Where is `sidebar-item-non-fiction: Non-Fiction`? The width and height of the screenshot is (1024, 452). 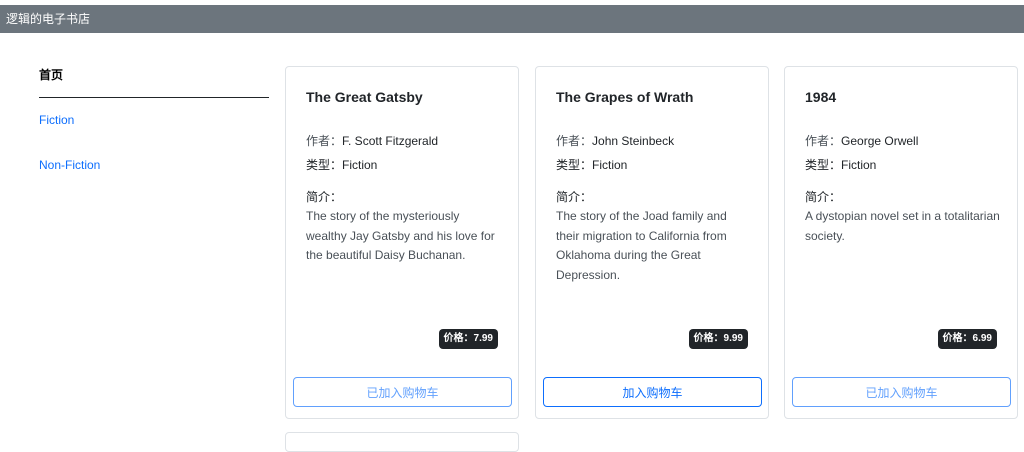 sidebar-item-non-fiction: Non-Fiction is located at coordinates (154, 165).